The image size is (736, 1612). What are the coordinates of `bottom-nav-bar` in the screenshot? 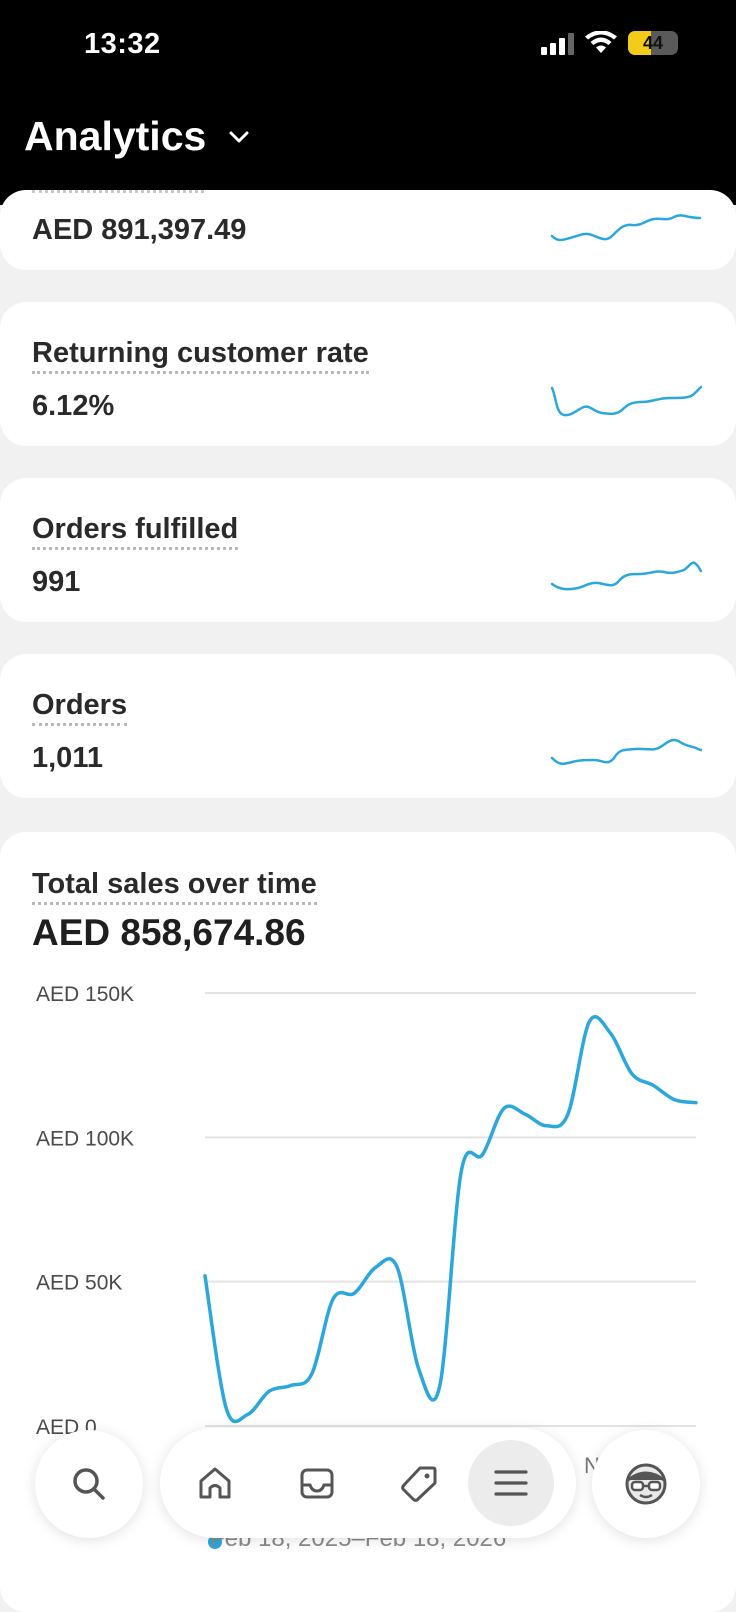 It's located at (368, 1483).